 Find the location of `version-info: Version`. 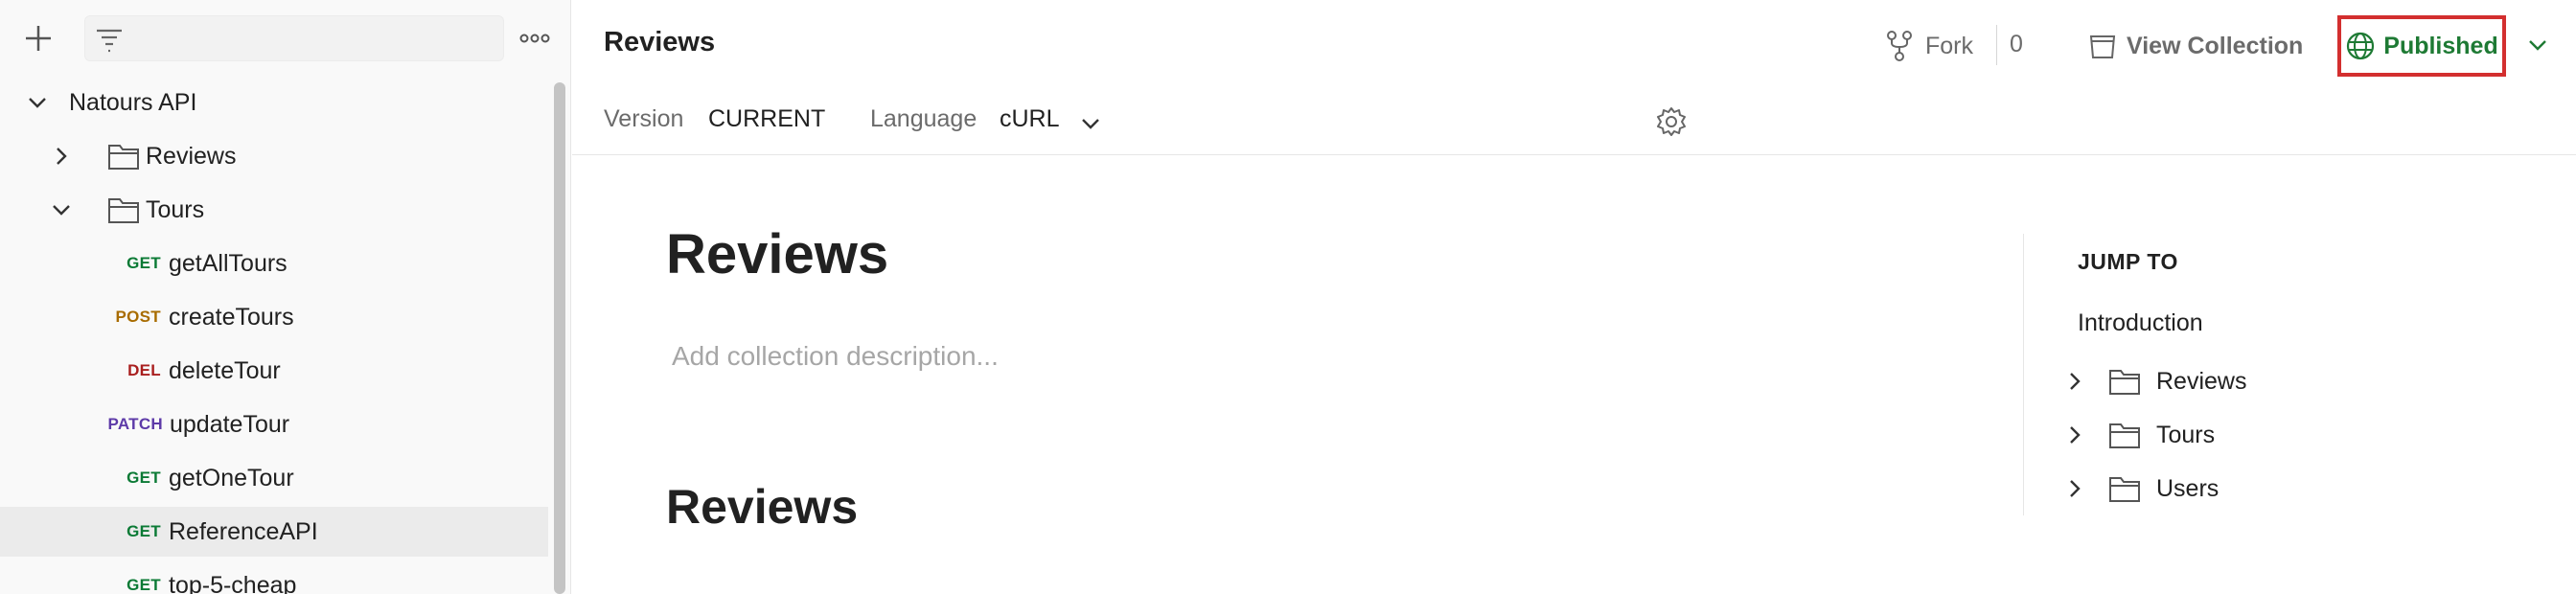

version-info: Version is located at coordinates (643, 119).